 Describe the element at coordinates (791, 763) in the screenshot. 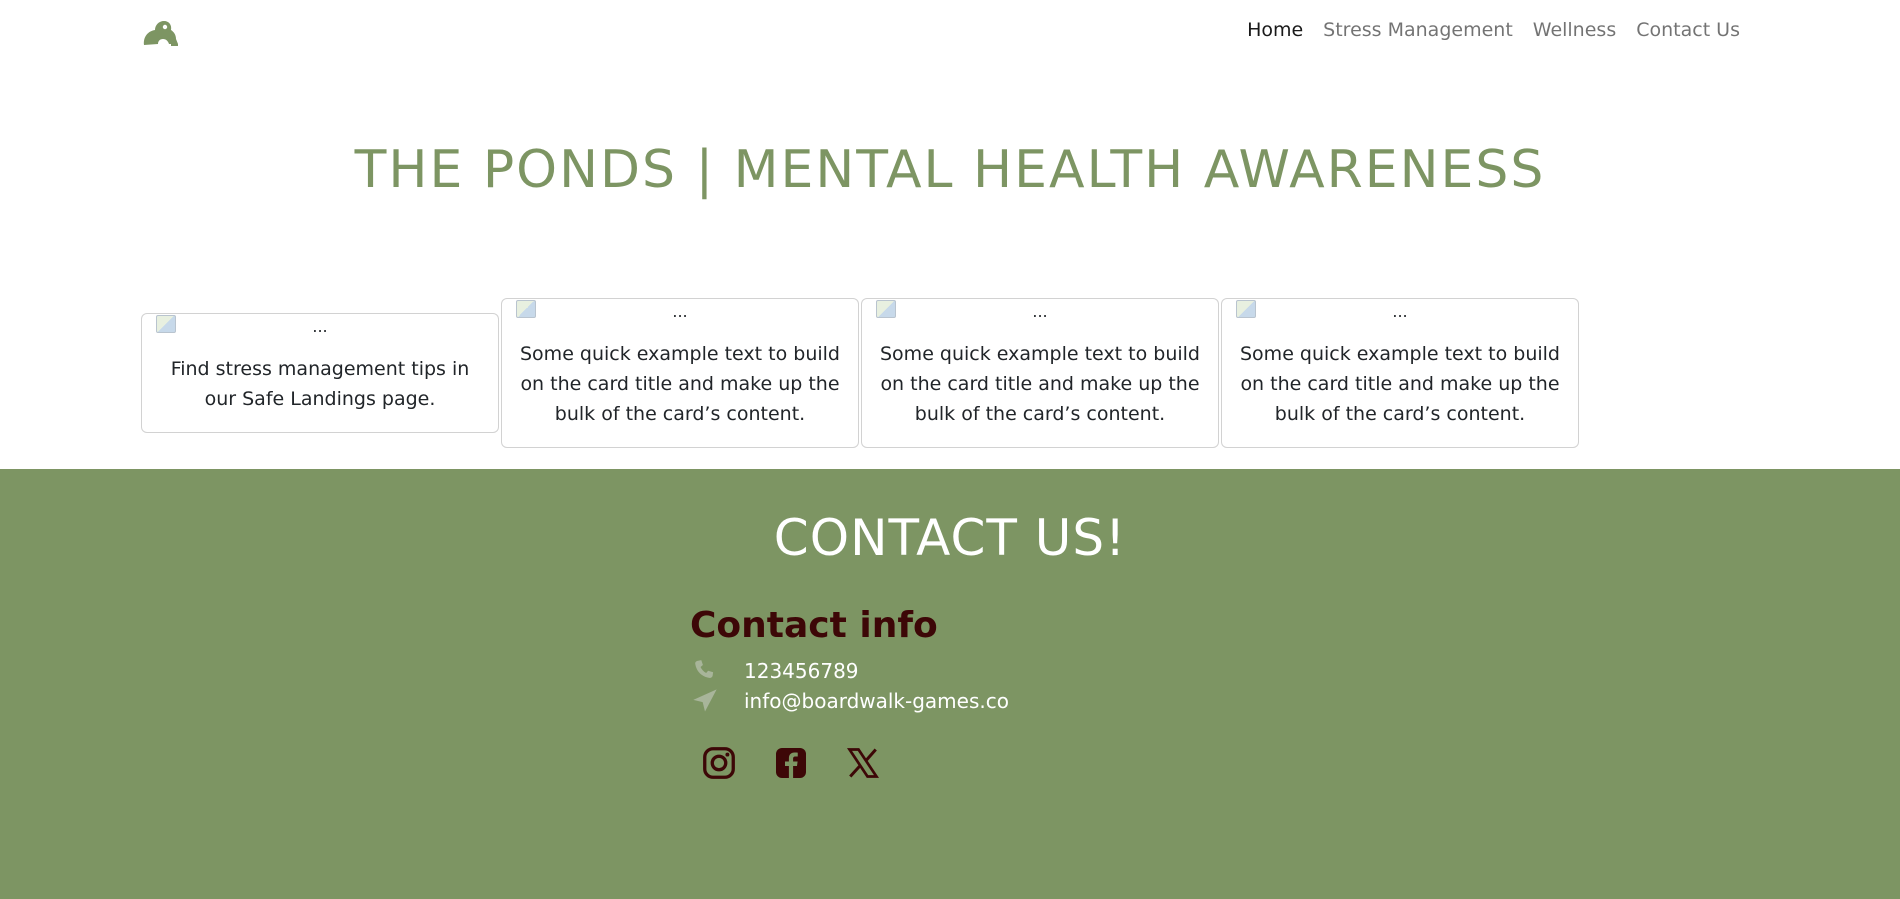

I see `facebook-icon` at that location.